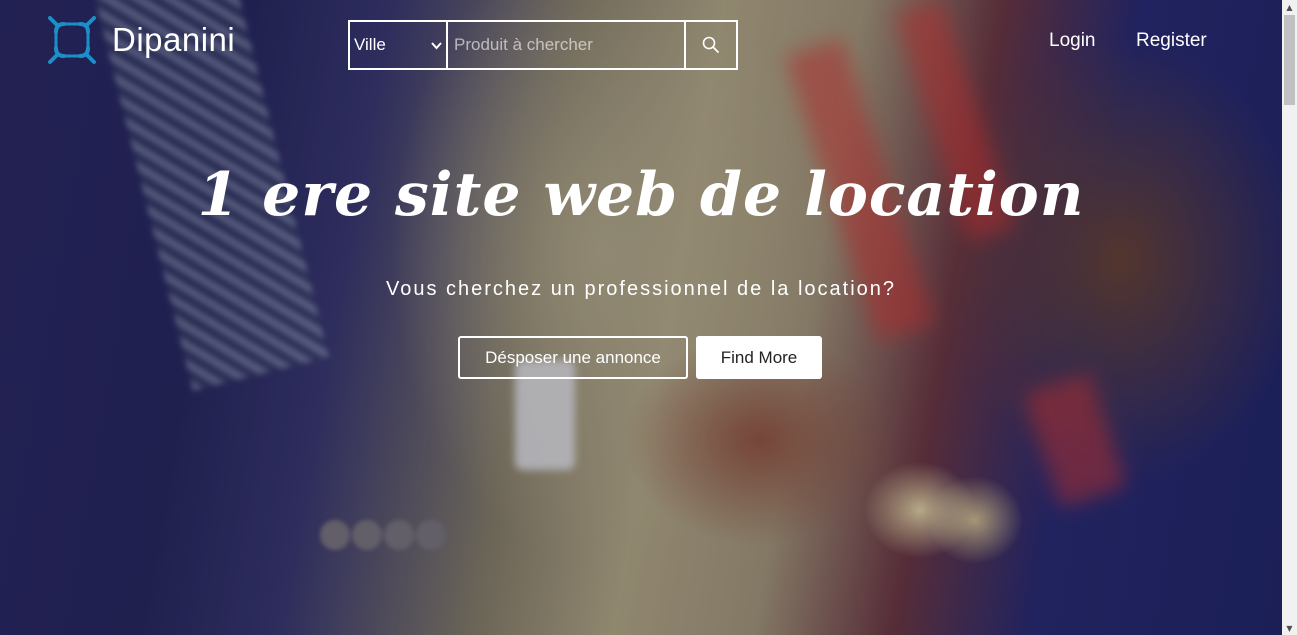 The image size is (1297, 635). I want to click on site-logo: Dipanini, so click(140, 40).